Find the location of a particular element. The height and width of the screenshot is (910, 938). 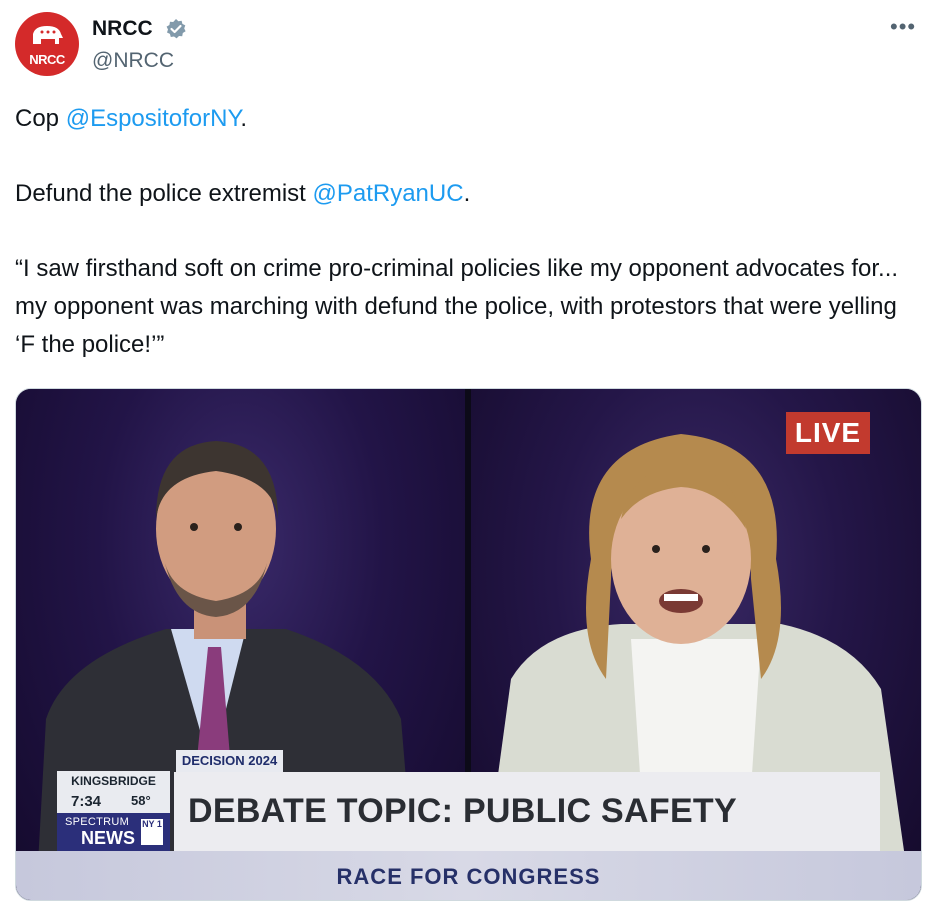

tweet-line-1-end: . is located at coordinates (244, 118).